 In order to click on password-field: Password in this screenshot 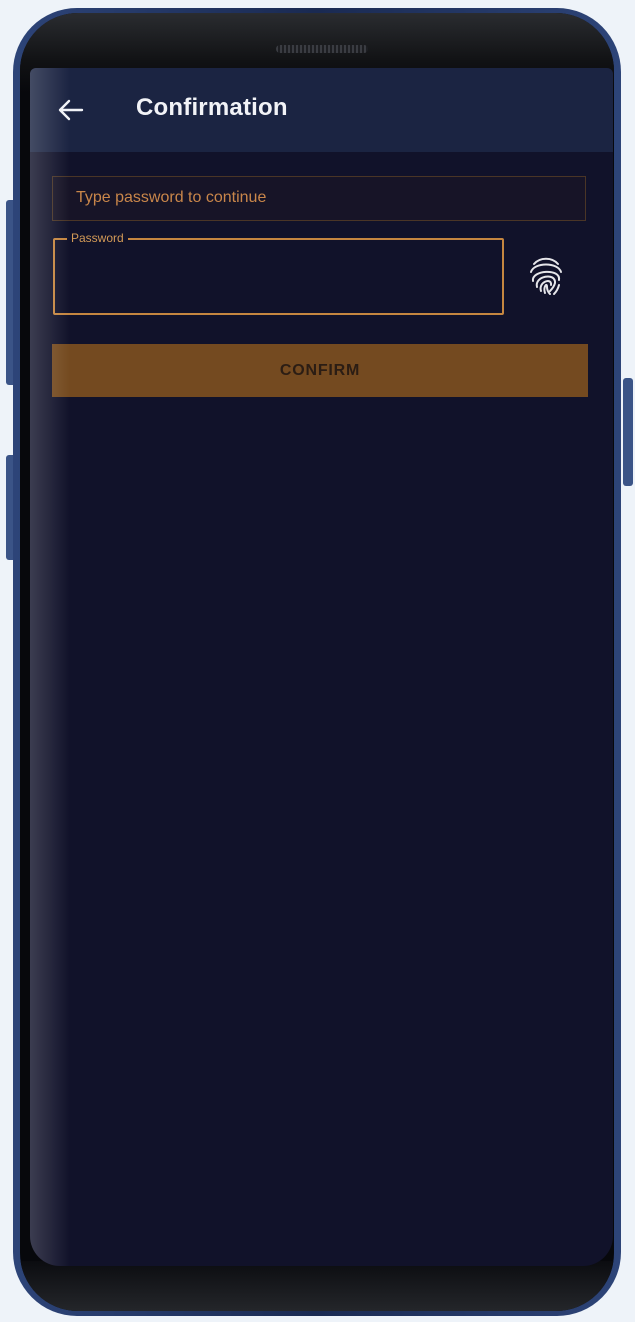, I will do `click(278, 272)`.